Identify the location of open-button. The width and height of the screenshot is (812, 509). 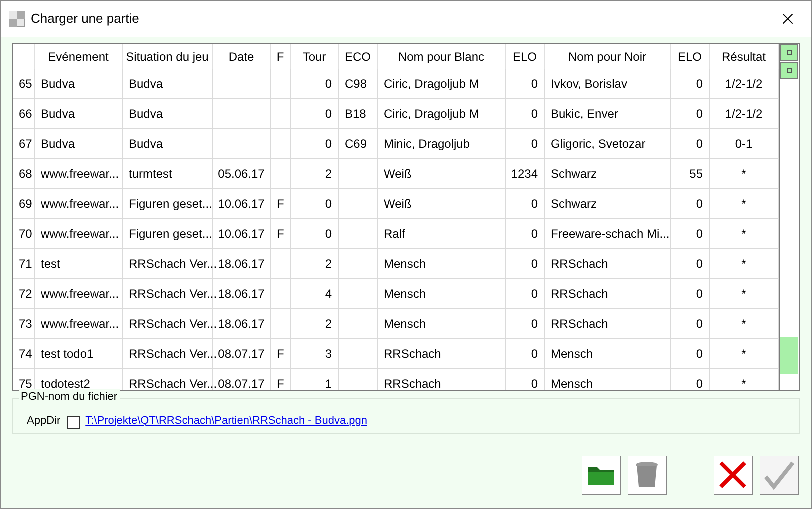
(601, 475).